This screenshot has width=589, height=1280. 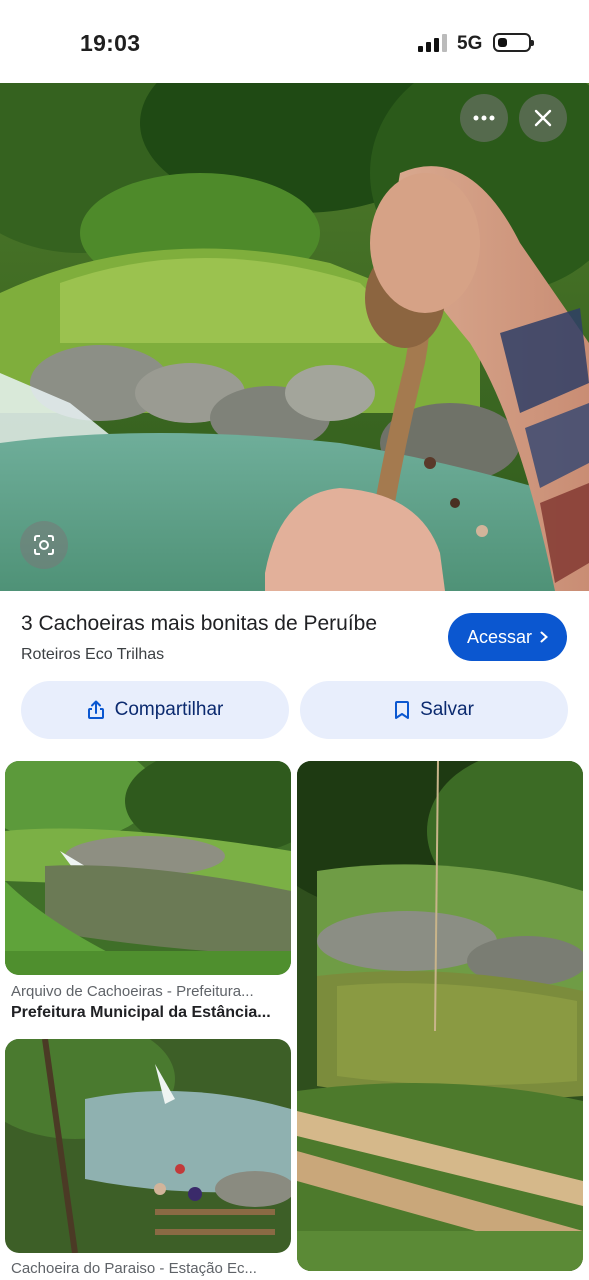 I want to click on close-button, so click(x=543, y=118).